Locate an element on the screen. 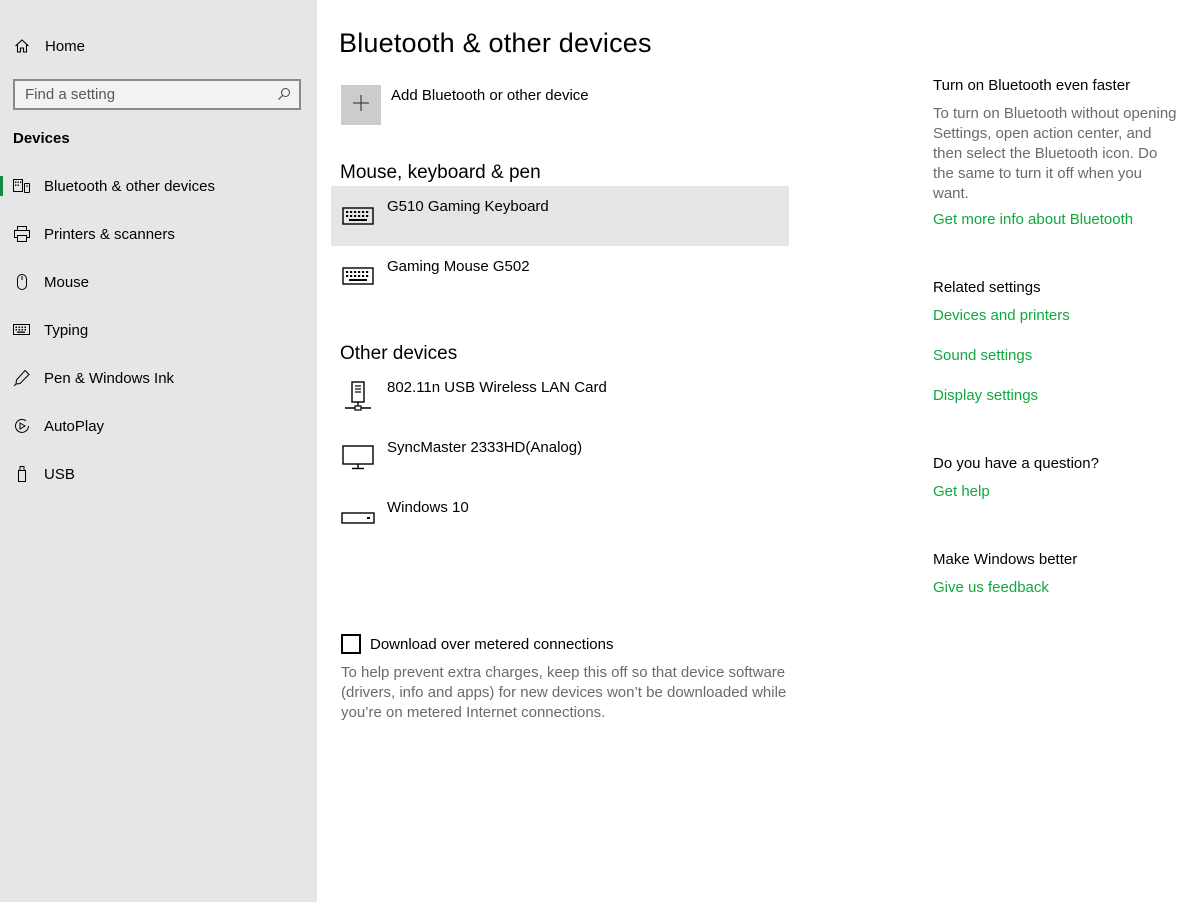 The height and width of the screenshot is (902, 1190). monitor-icon is located at coordinates (358, 457).